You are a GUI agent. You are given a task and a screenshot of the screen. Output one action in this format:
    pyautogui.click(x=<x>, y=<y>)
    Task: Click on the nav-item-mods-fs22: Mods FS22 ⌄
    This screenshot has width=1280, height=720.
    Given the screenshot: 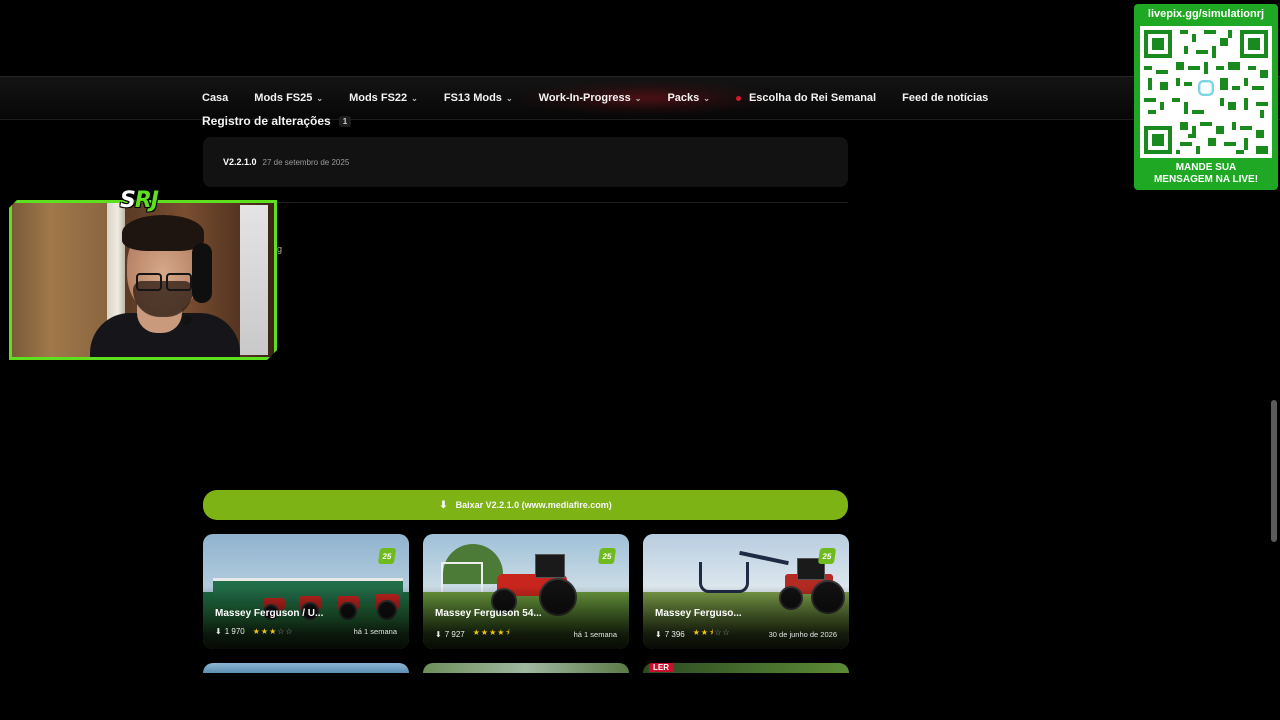 What is the action you would take?
    pyautogui.click(x=383, y=98)
    